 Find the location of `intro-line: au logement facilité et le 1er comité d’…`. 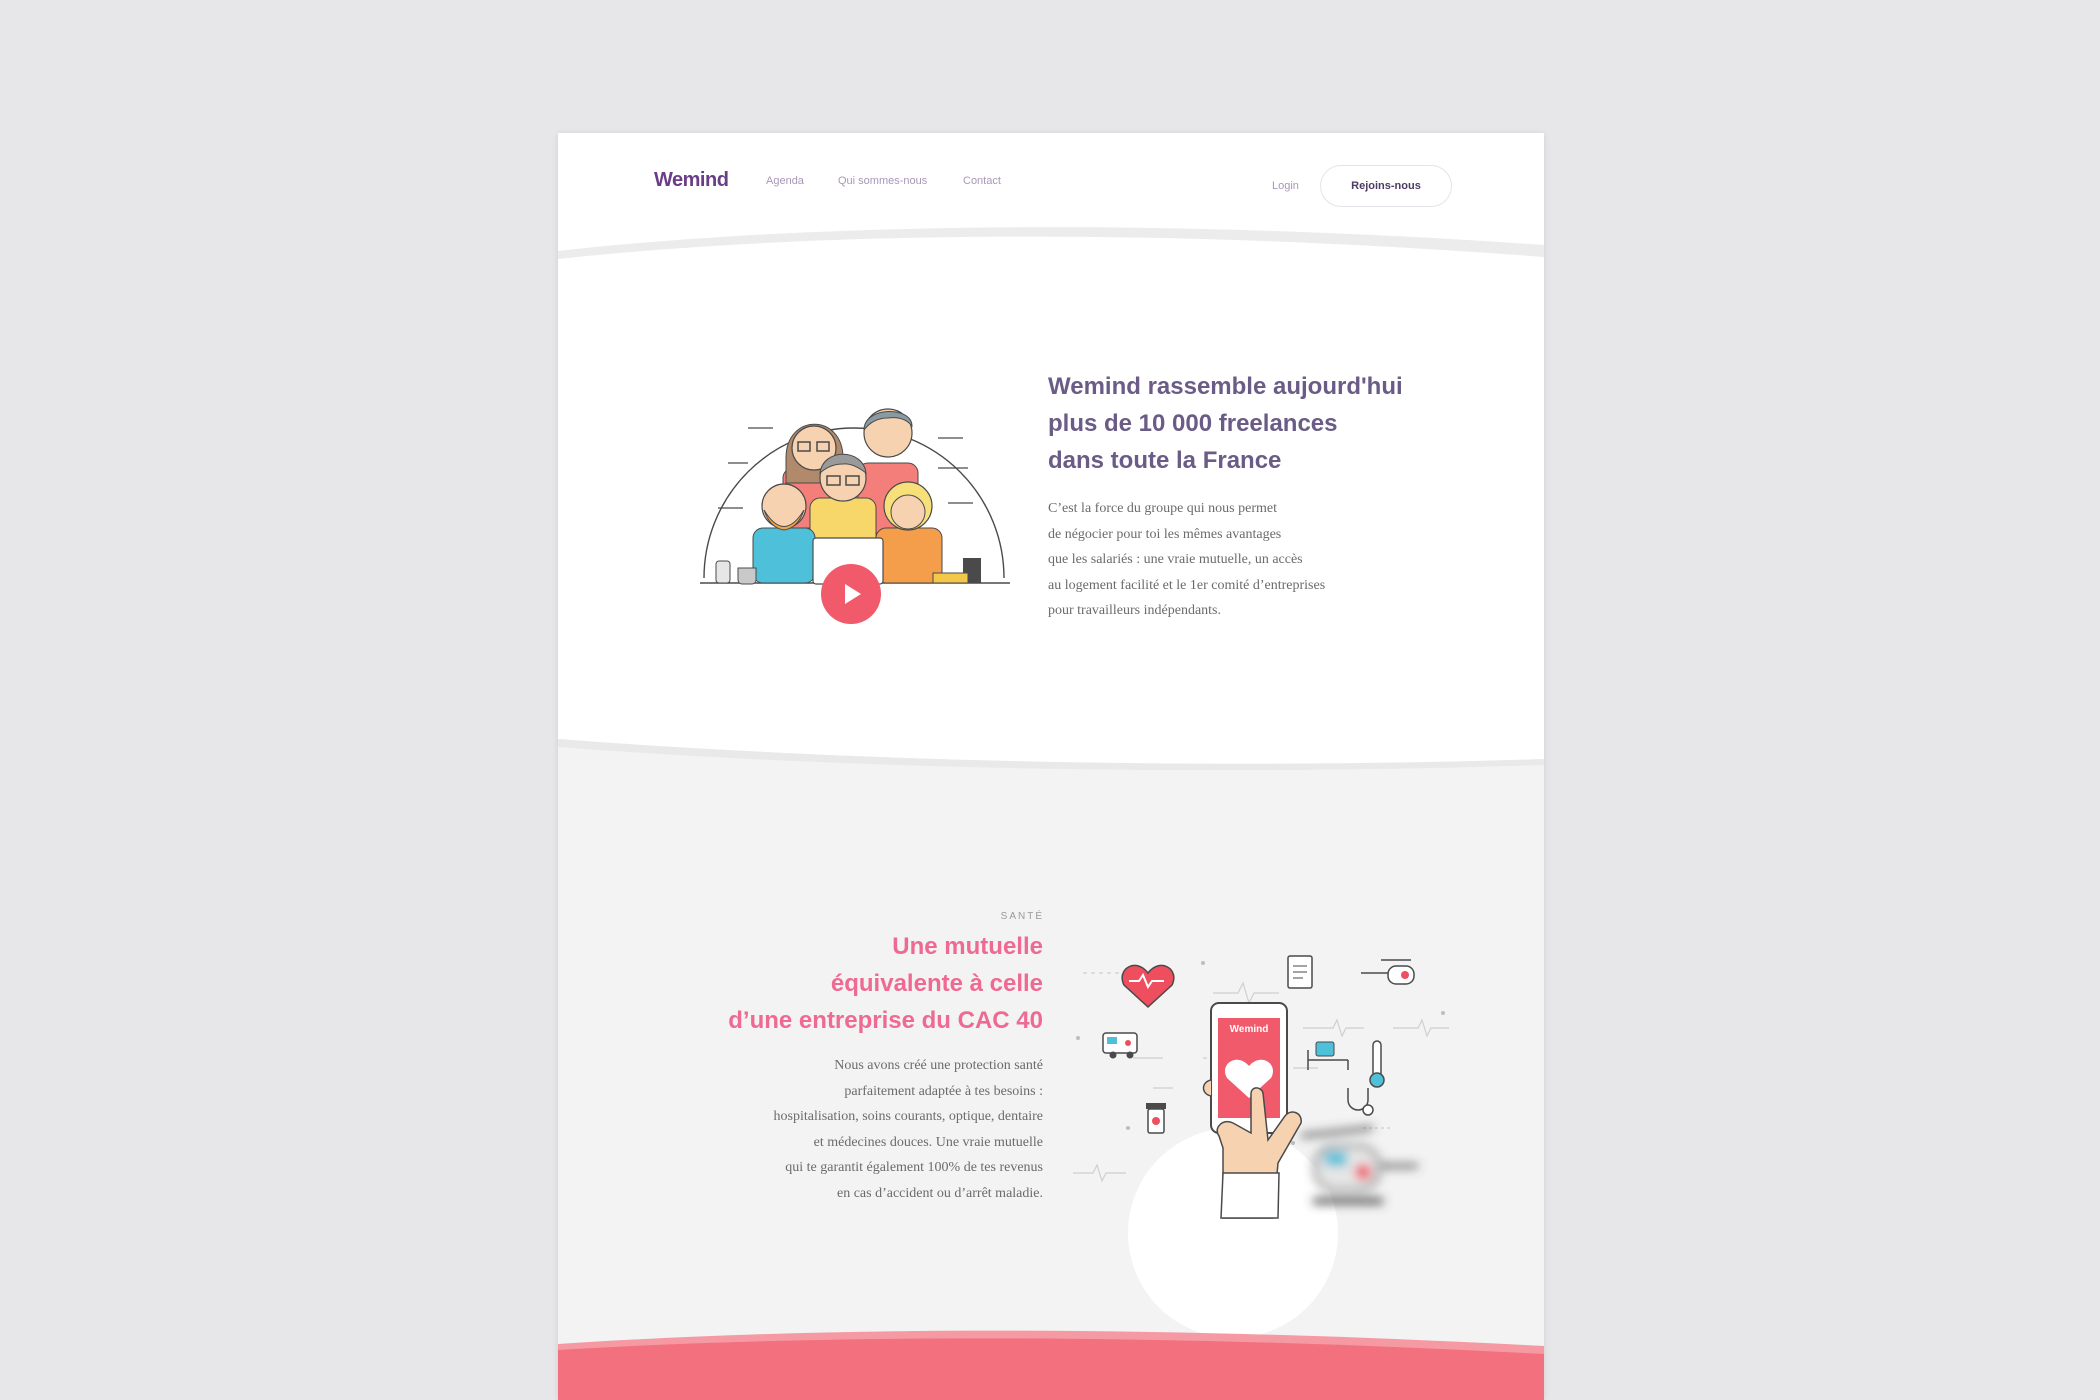

intro-line: au logement facilité et le 1er comité d’… is located at coordinates (1187, 585).